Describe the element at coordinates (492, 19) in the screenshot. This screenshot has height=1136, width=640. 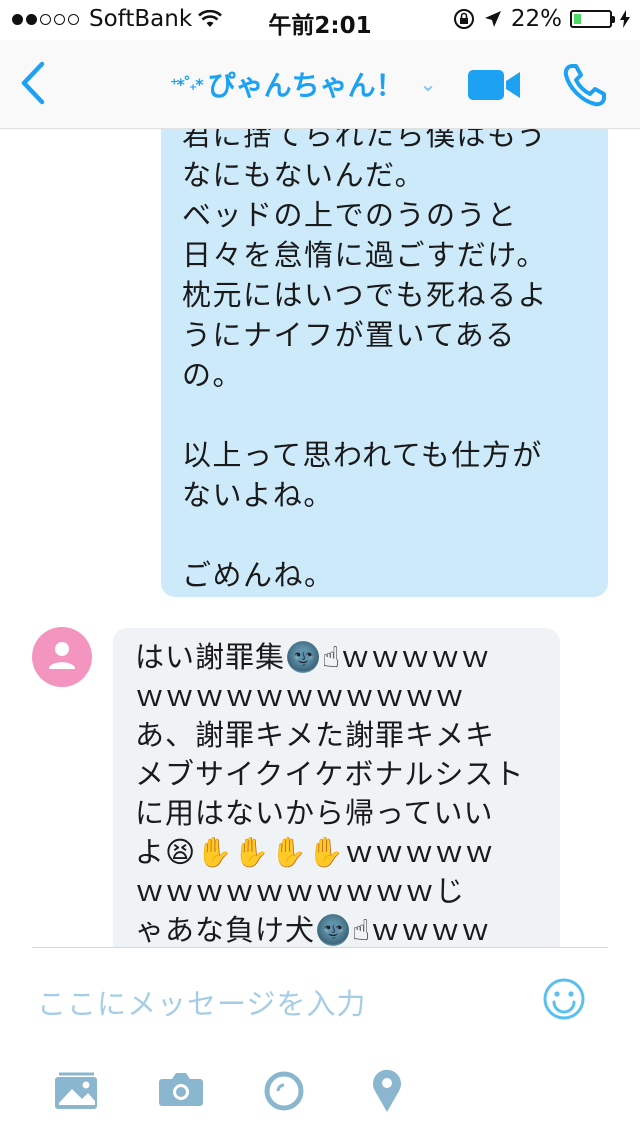
I see `location-arrow-icon` at that location.